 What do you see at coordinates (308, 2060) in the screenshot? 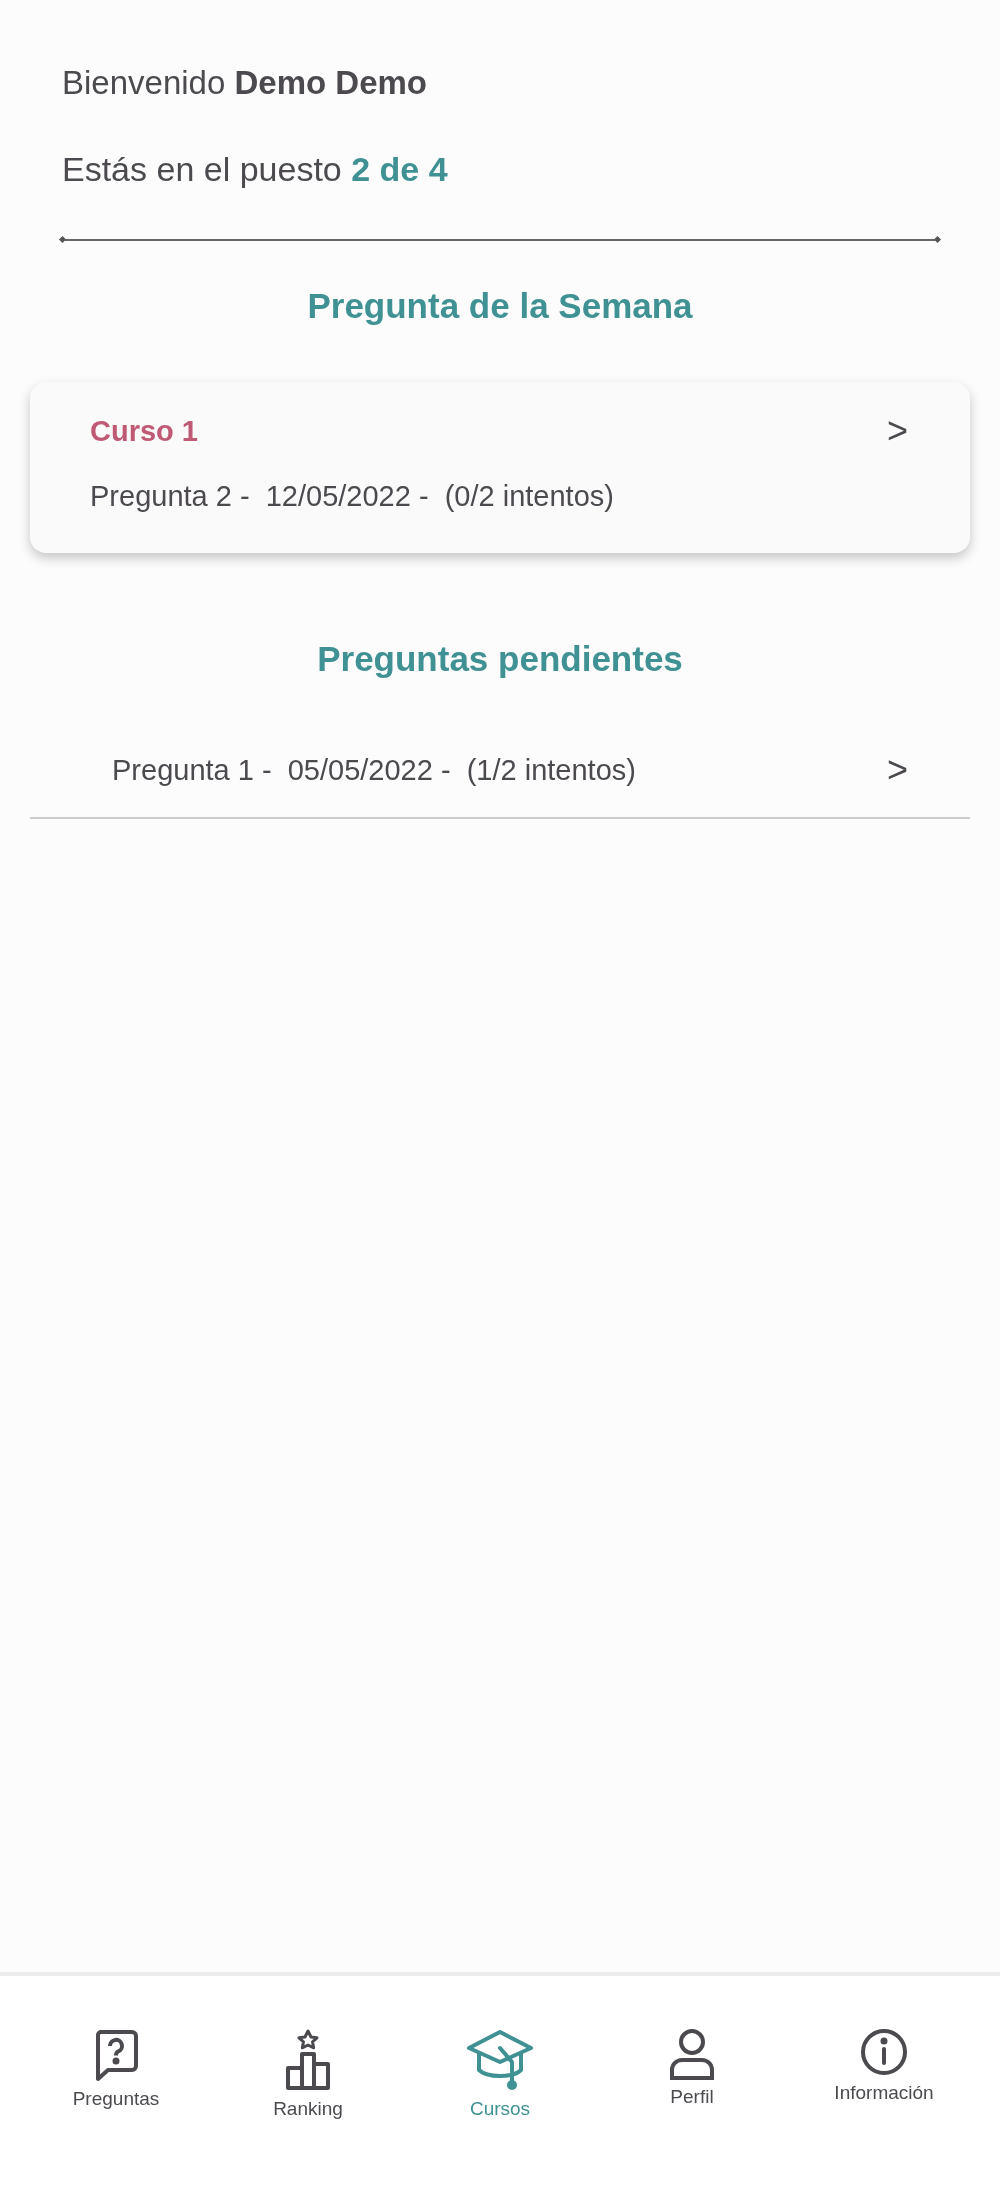
I see `podium-icon` at bounding box center [308, 2060].